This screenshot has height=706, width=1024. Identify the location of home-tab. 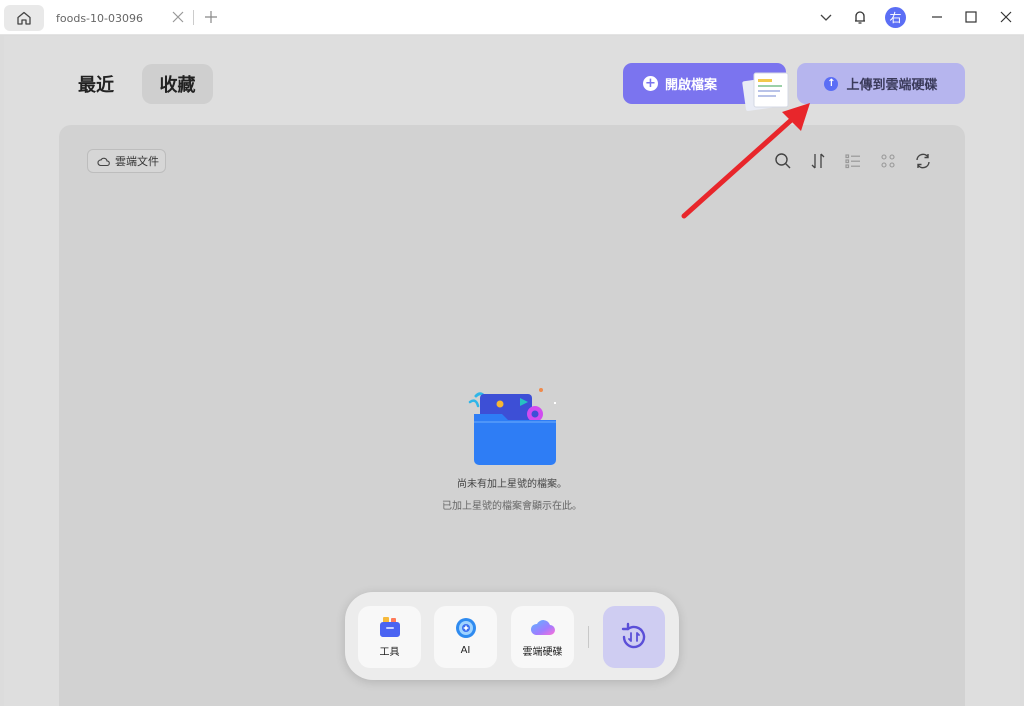
(24, 18).